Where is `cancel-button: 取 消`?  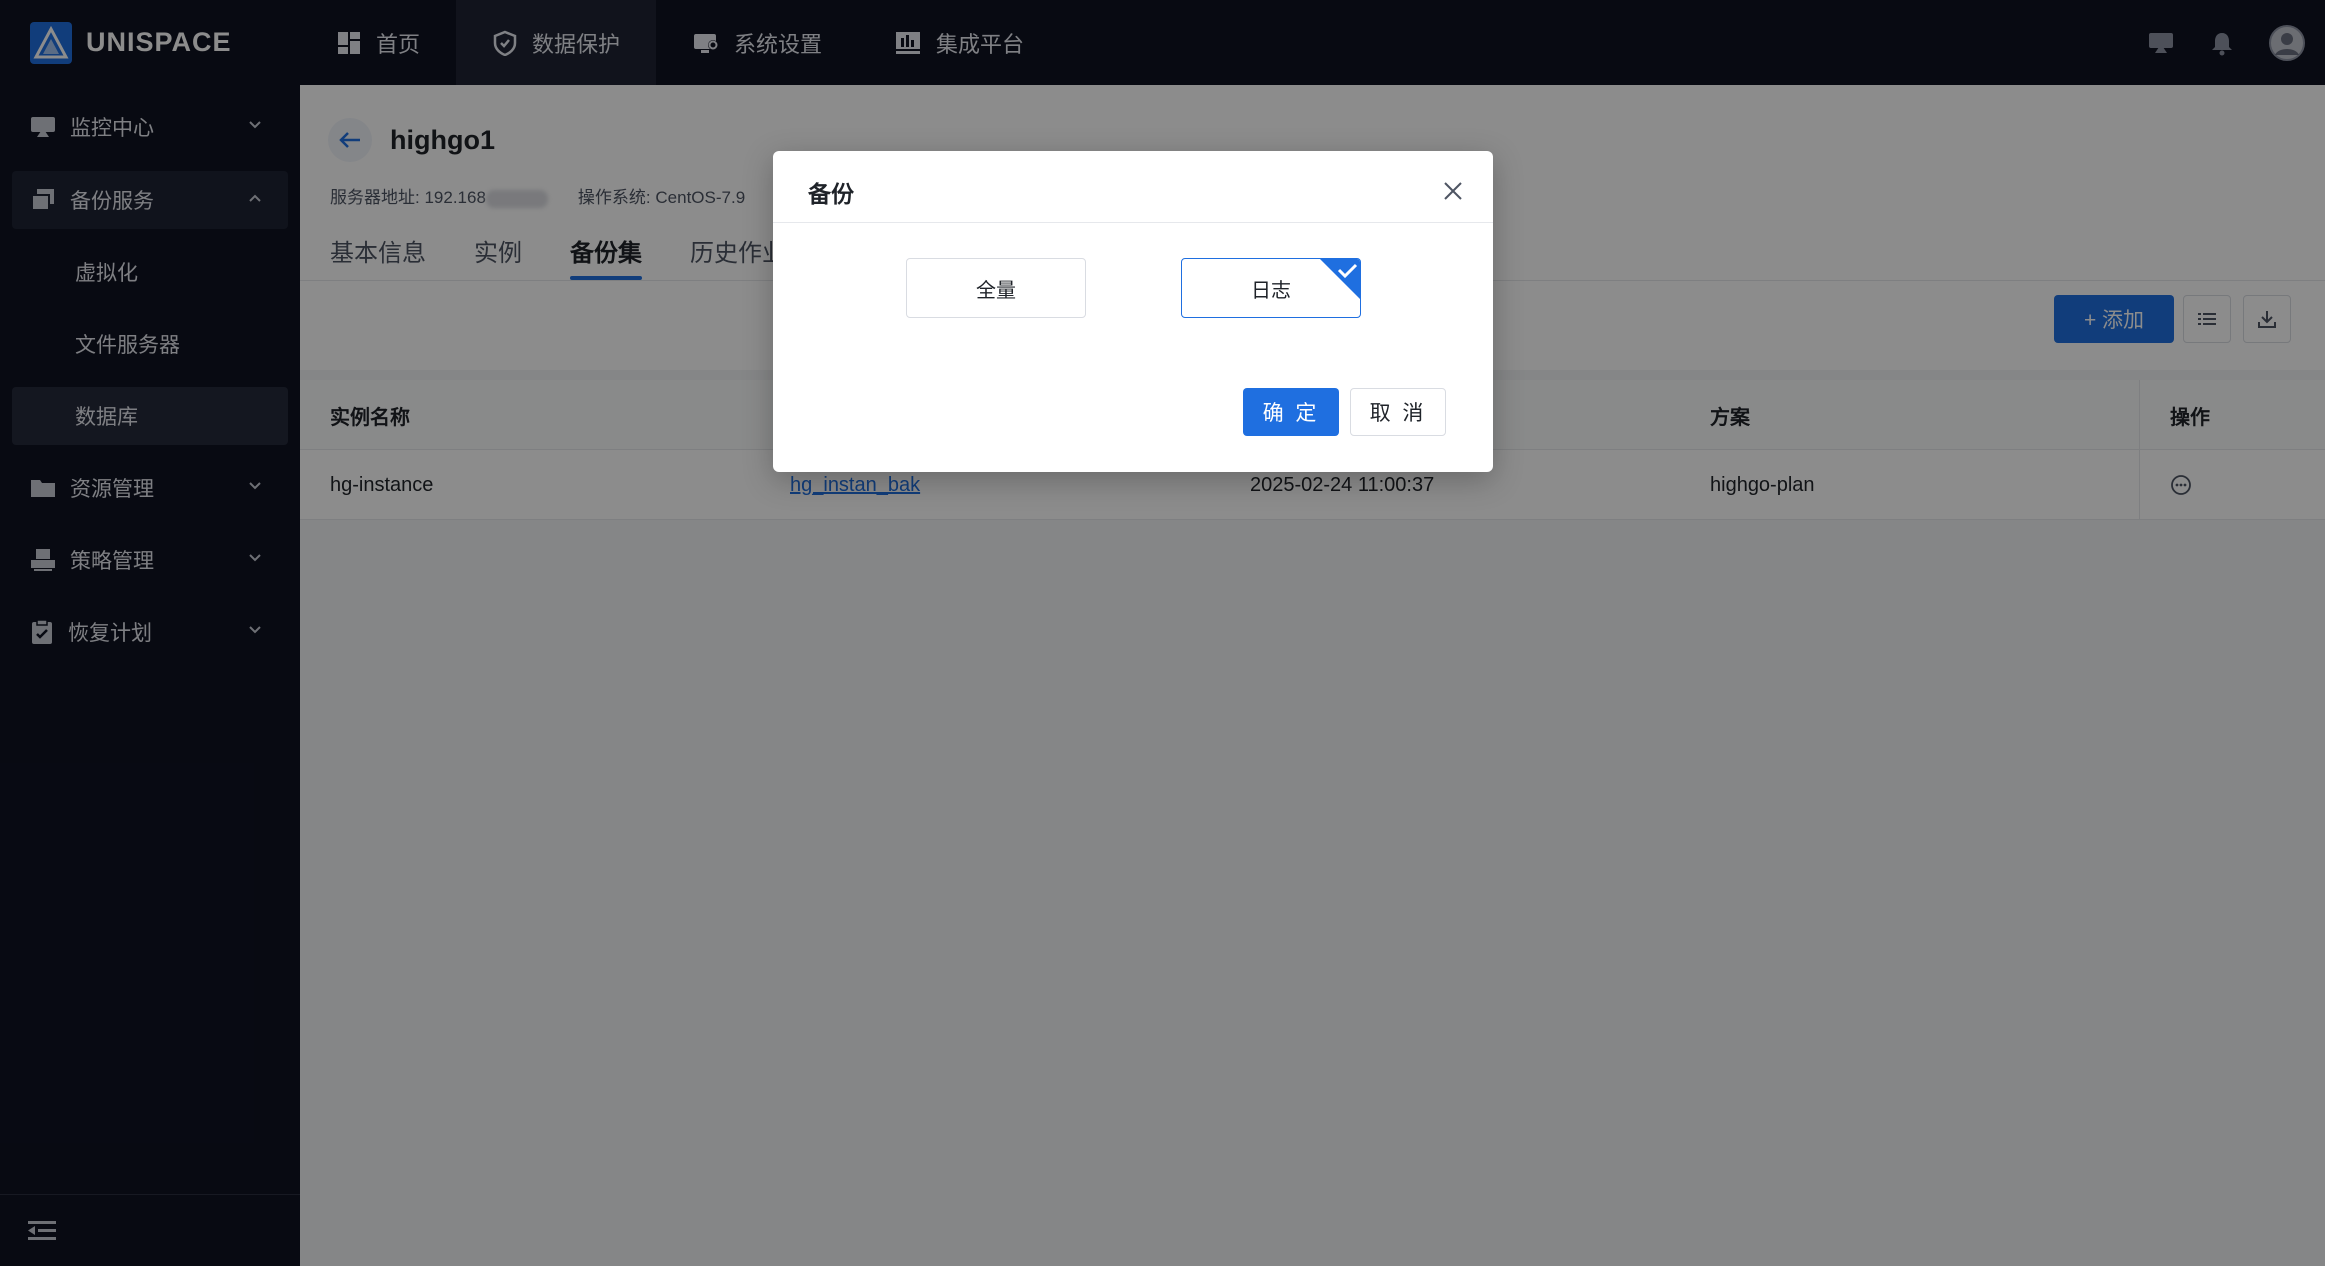
cancel-button: 取 消 is located at coordinates (1398, 412).